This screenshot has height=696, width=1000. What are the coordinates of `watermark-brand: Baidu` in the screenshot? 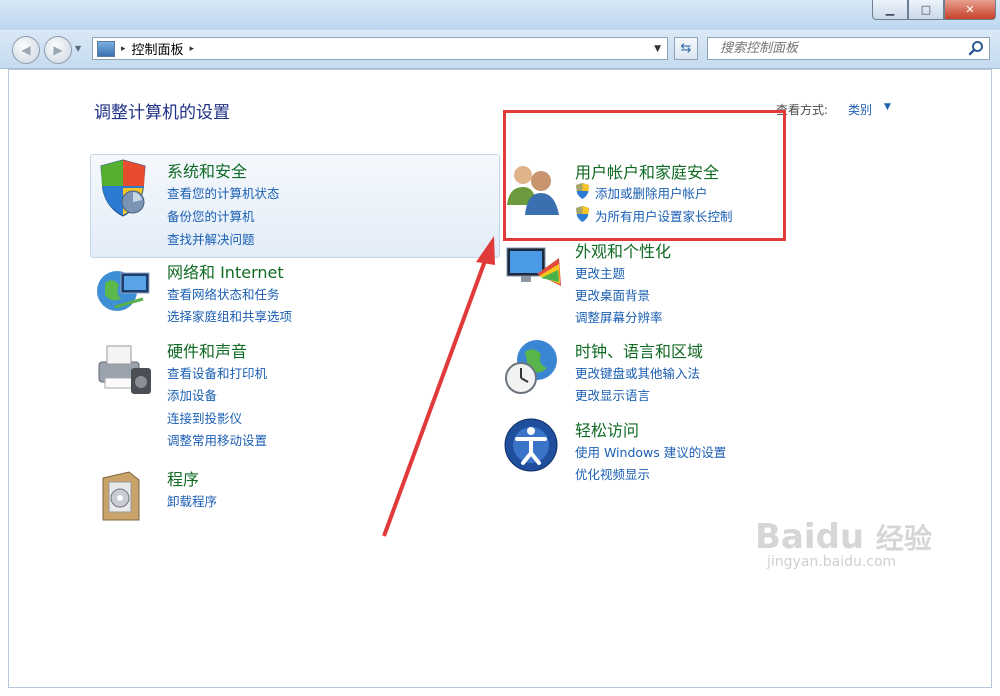 It's located at (810, 537).